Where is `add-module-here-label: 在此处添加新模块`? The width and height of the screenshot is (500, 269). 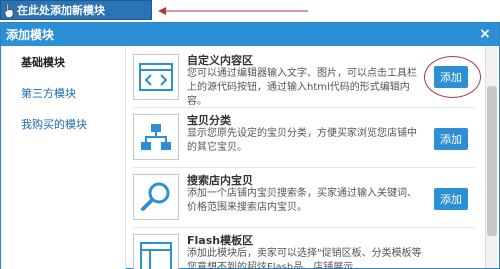 add-module-here-label: 在此处添加新模块 is located at coordinates (61, 10).